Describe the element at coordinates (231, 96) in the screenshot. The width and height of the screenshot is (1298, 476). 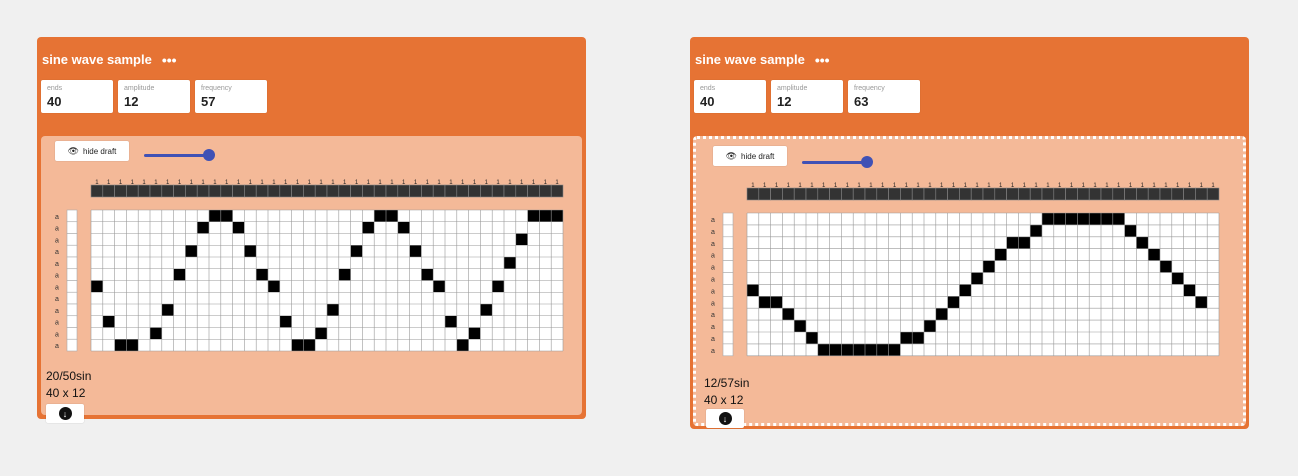
I see `param-frequency: frequency 57` at that location.